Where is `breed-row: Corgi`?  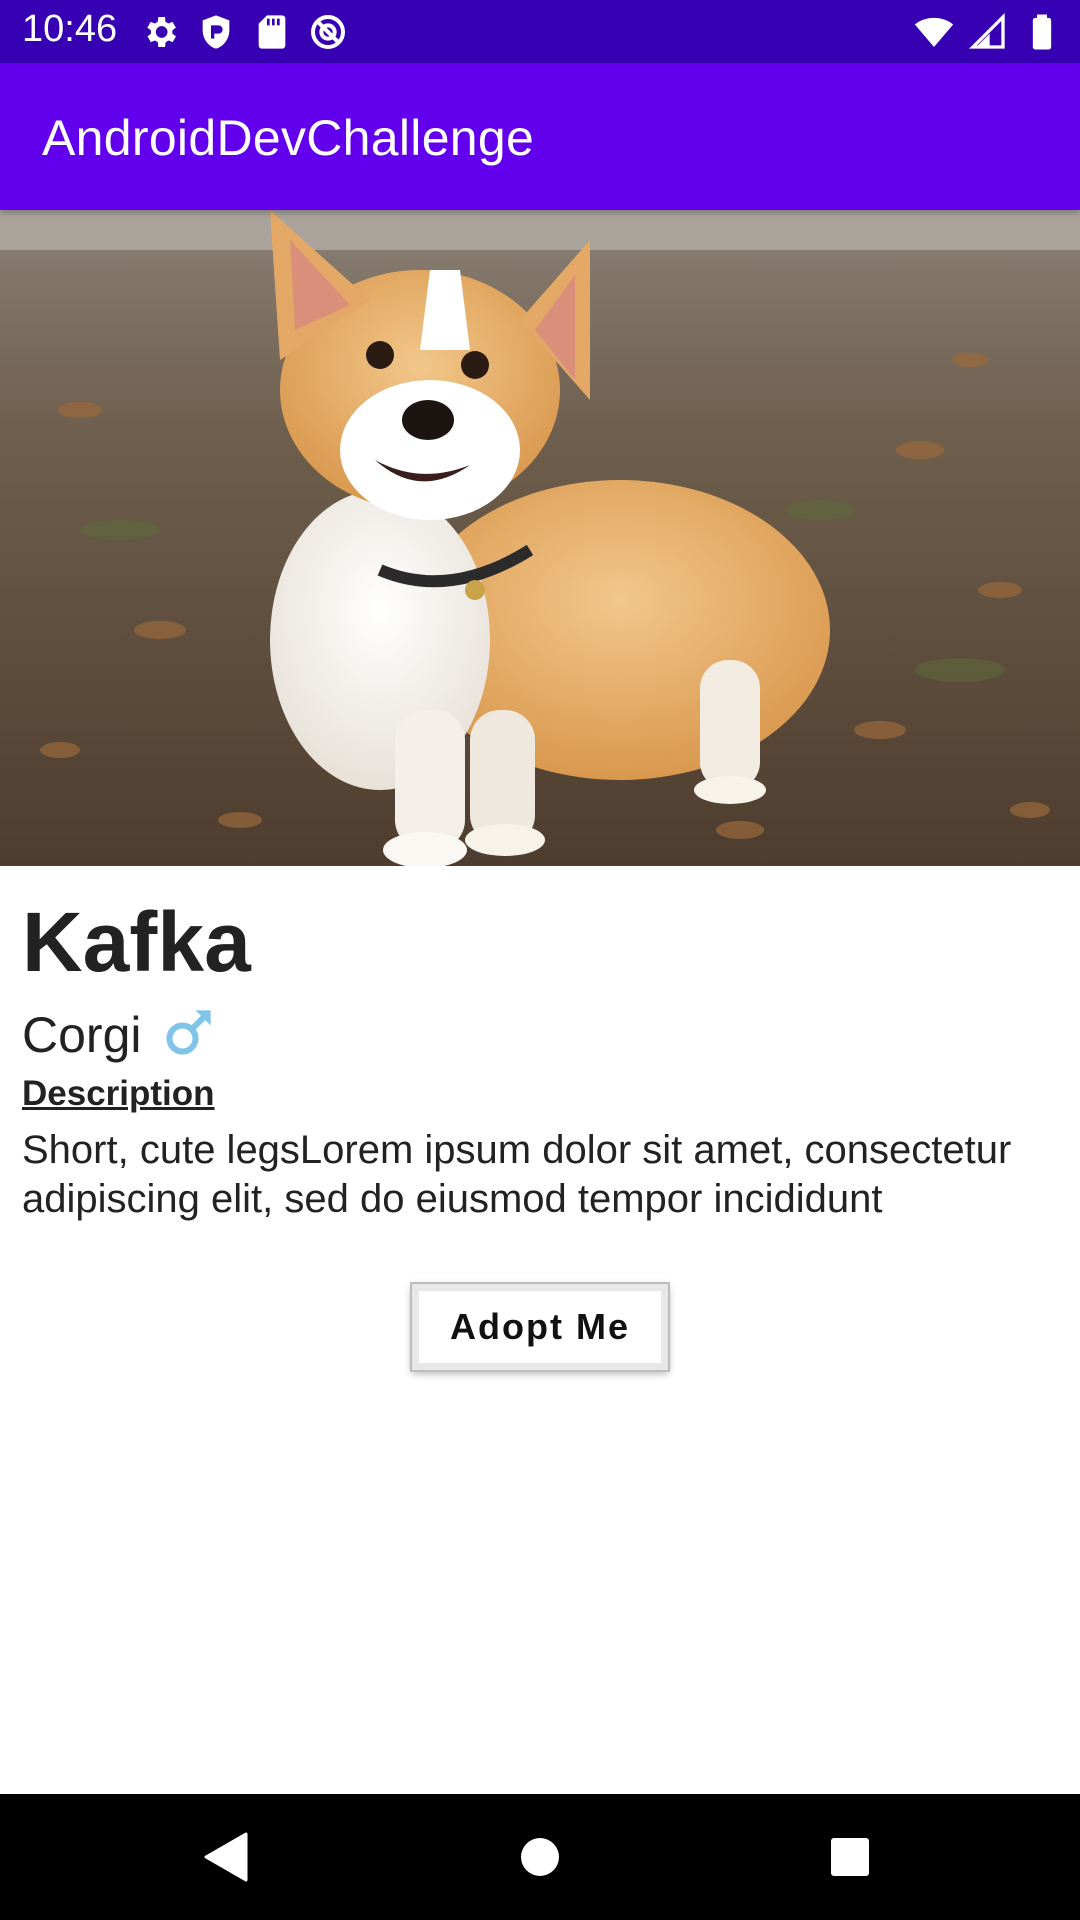 breed-row: Corgi is located at coordinates (118, 1035).